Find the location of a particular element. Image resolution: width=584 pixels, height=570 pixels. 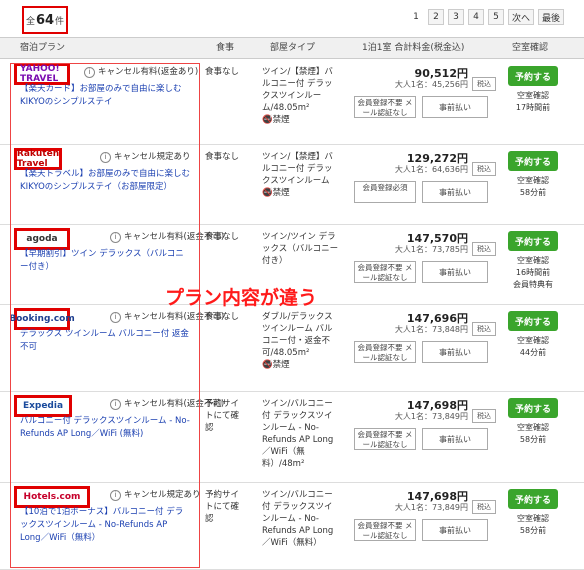

column-meal: 食事 is located at coordinates (225, 48).